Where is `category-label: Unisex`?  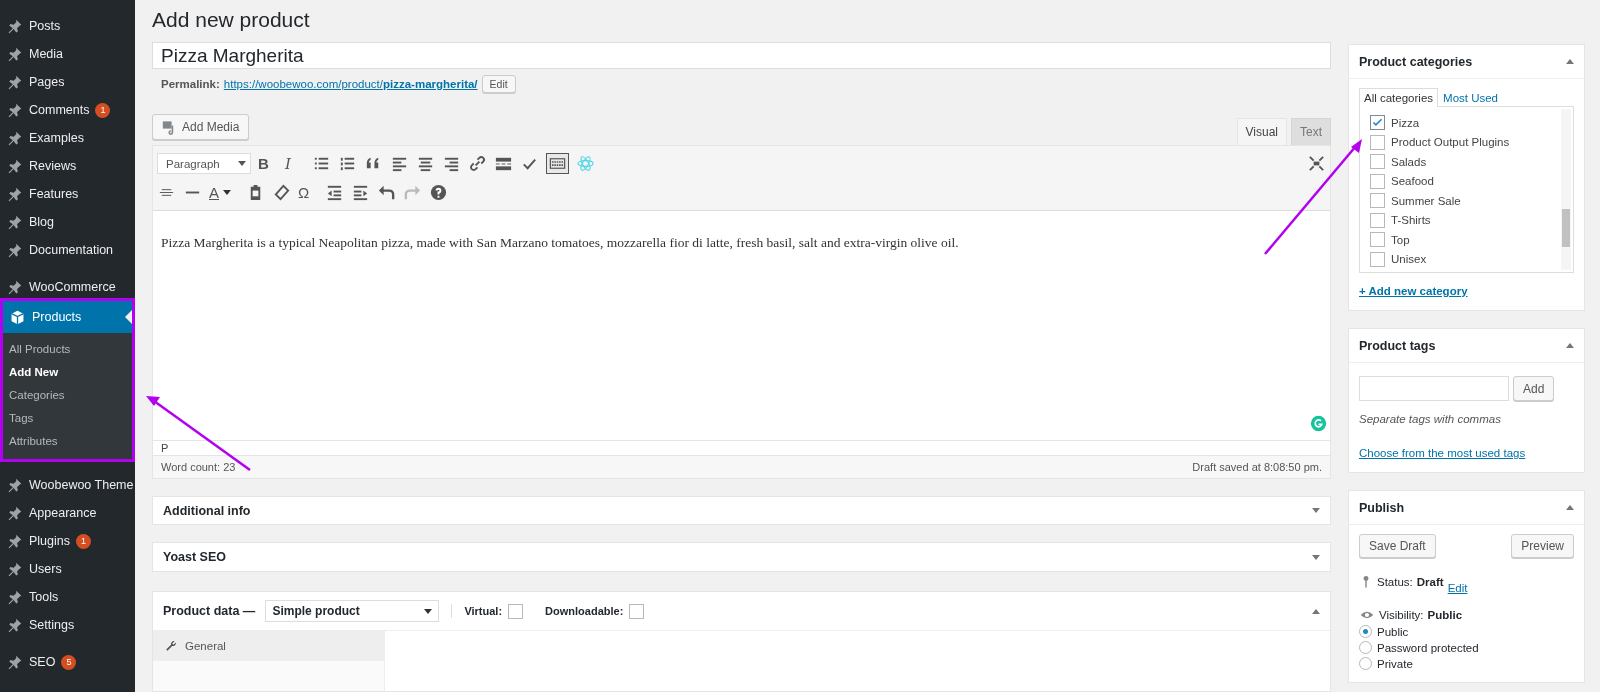
category-label: Unisex is located at coordinates (1409, 259).